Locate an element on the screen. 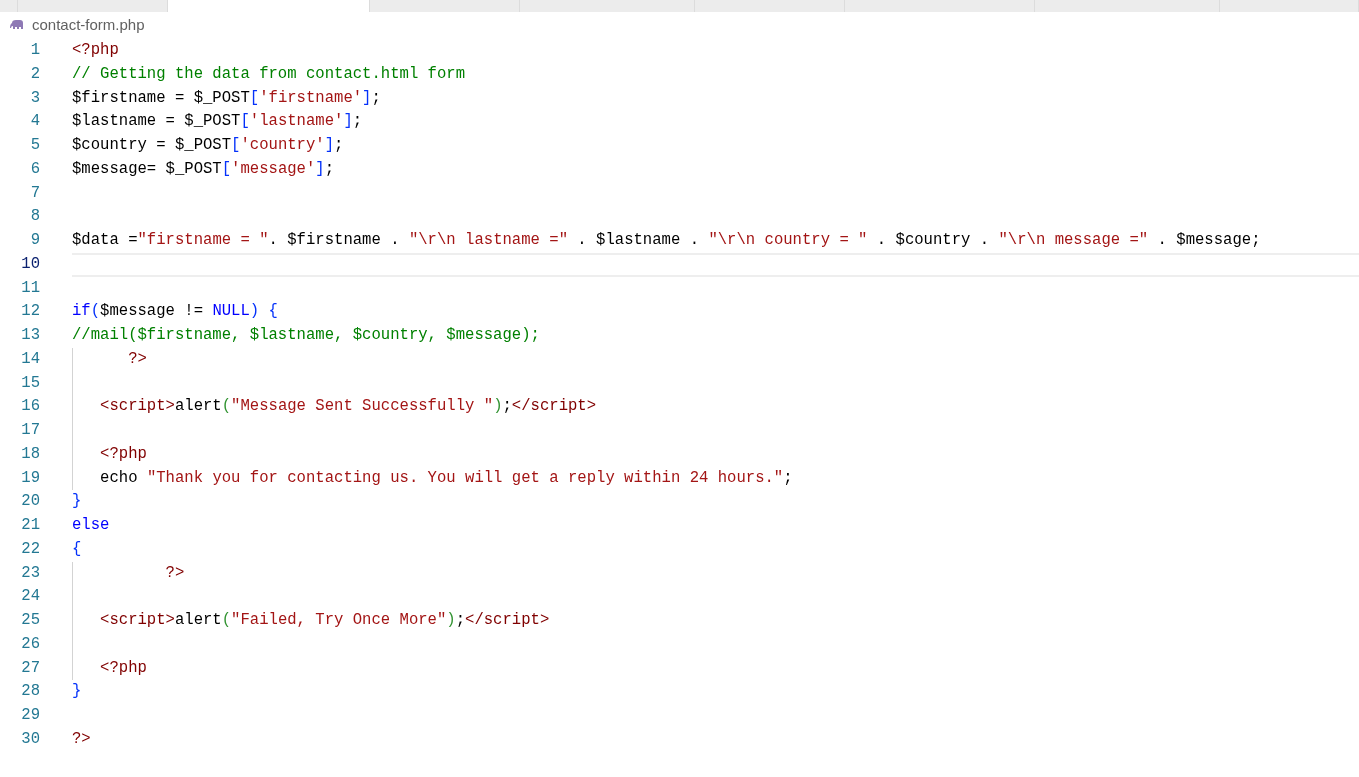 Image resolution: width=1359 pixels, height=777 pixels. line-number: 17 is located at coordinates (30, 430).